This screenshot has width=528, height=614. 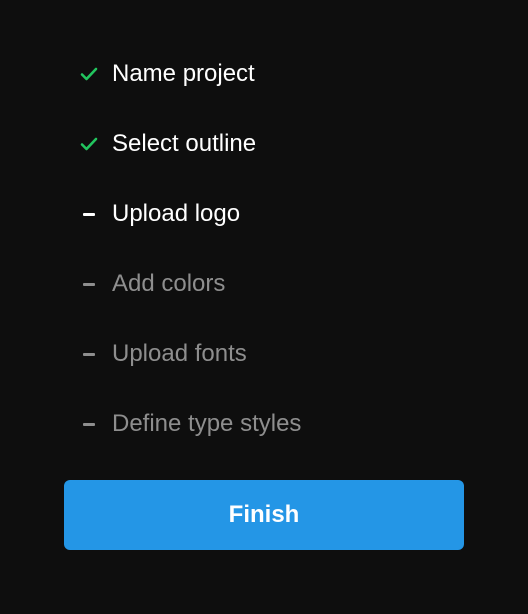 I want to click on step-label: Add colors, so click(x=169, y=283).